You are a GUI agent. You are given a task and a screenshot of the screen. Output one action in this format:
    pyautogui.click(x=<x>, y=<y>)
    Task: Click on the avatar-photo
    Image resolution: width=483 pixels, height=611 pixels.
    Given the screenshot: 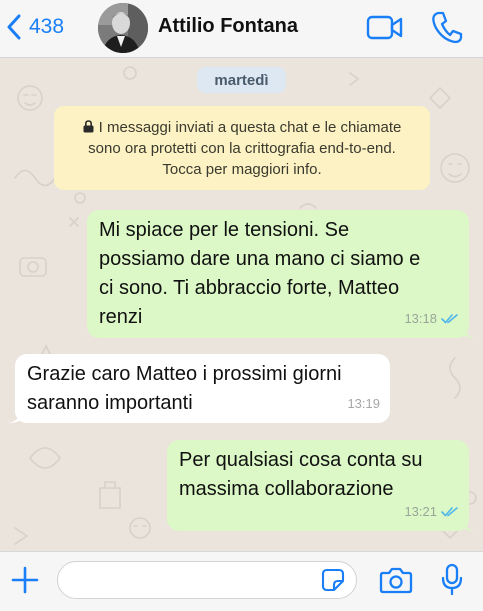 What is the action you would take?
    pyautogui.click(x=123, y=28)
    